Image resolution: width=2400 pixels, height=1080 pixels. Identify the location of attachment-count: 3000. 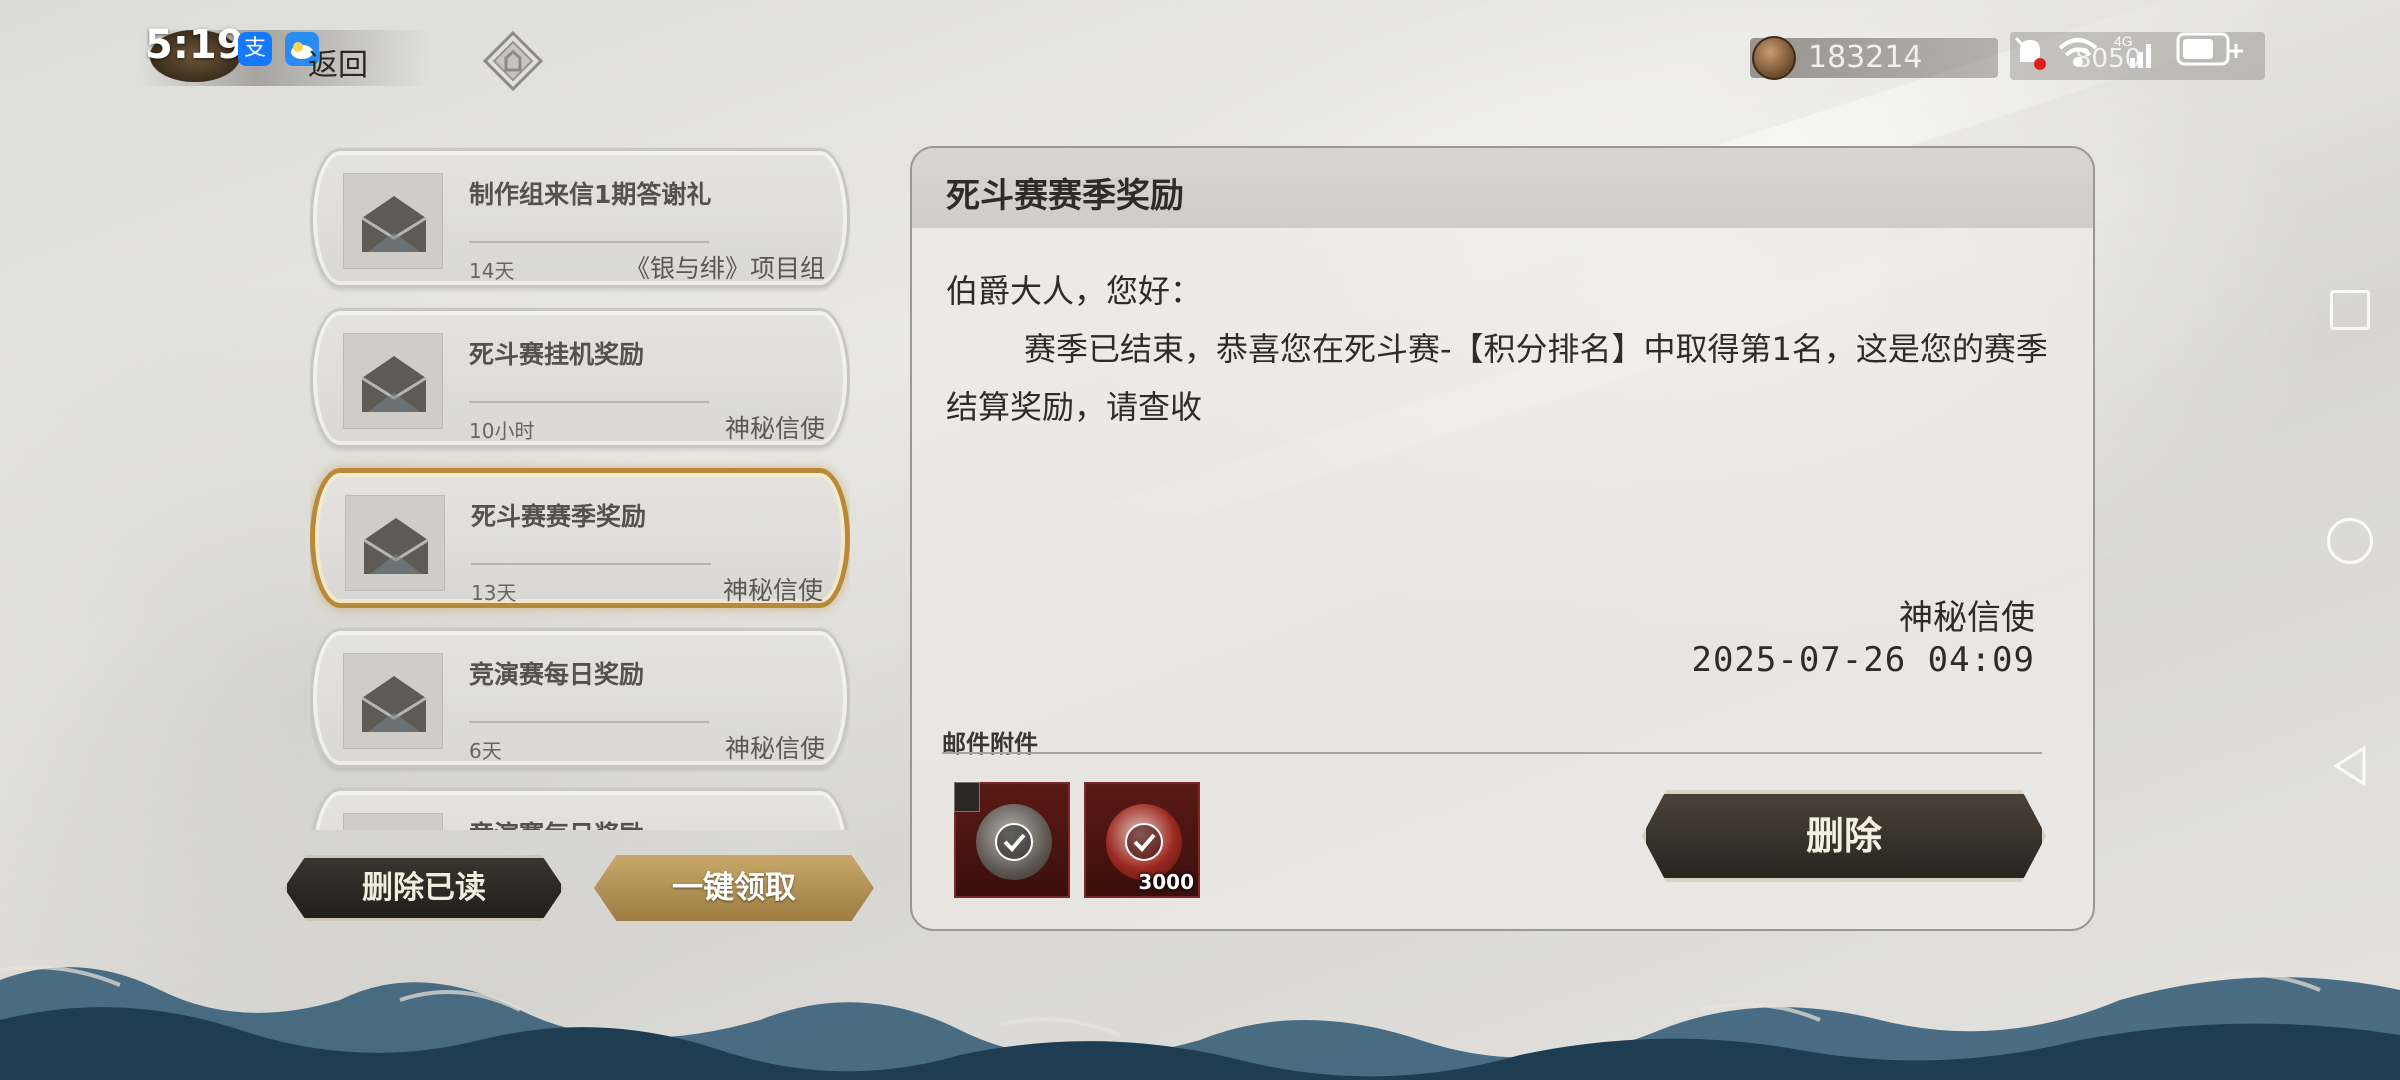
(1166, 882).